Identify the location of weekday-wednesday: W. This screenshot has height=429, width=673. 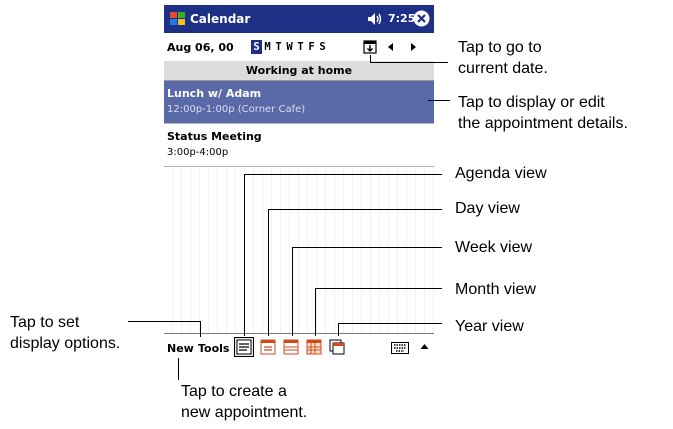
(289, 47).